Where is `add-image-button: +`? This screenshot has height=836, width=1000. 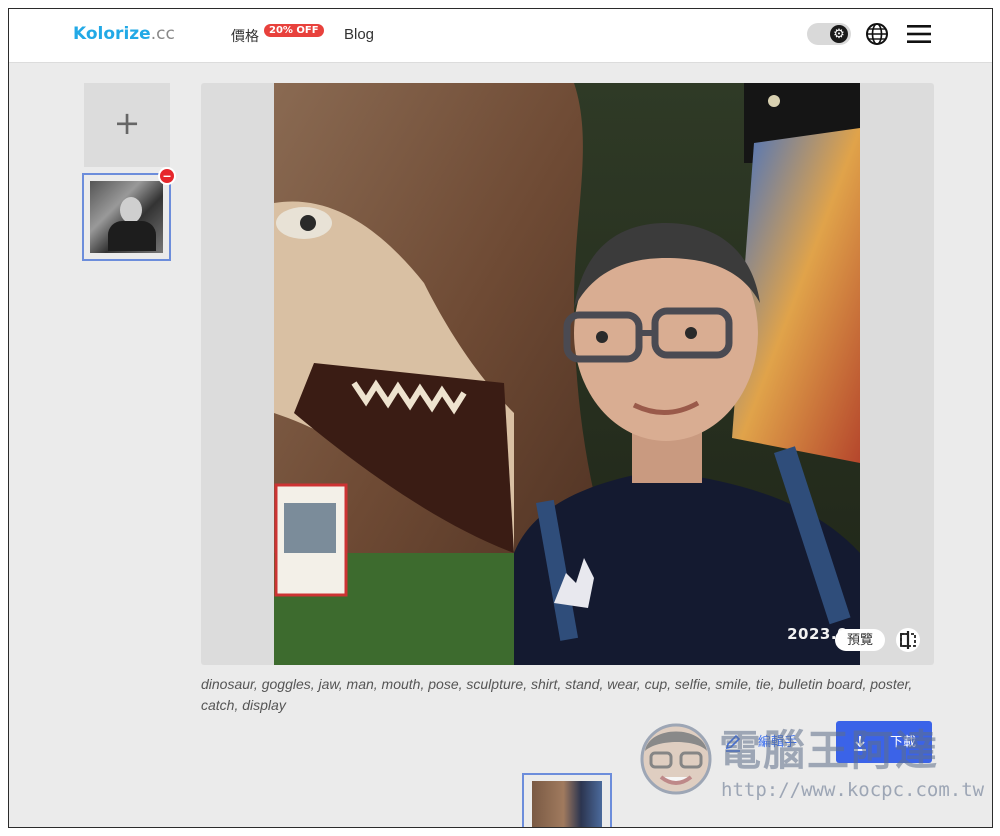 add-image-button: + is located at coordinates (127, 125).